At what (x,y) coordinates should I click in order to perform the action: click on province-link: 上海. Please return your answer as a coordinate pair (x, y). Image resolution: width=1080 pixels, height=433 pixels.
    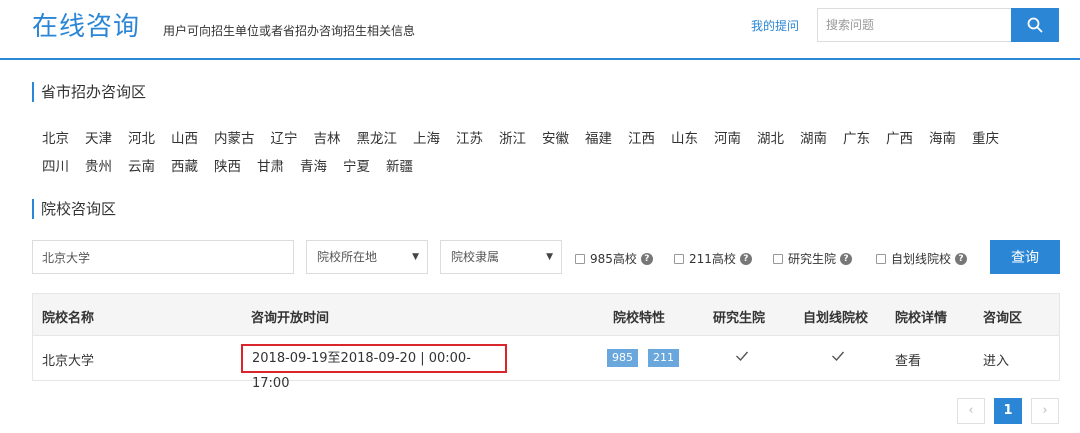
    Looking at the image, I should click on (426, 137).